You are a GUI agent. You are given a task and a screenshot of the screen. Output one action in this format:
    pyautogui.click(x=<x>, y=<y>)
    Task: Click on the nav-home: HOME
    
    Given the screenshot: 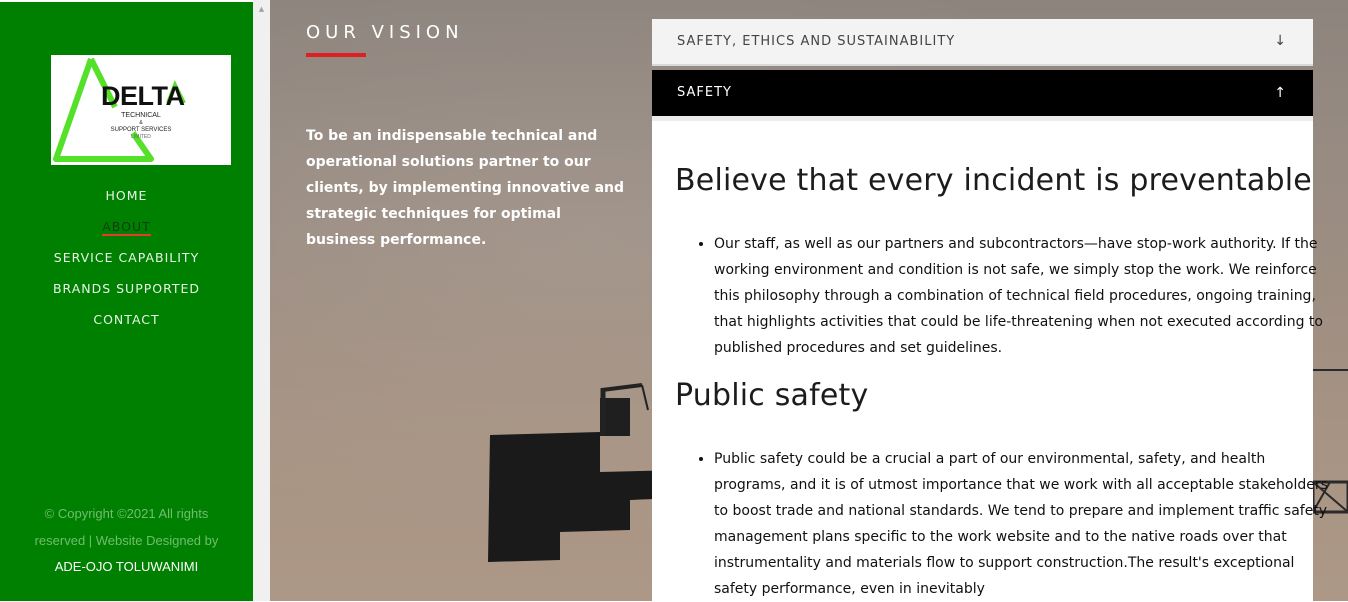 What is the action you would take?
    pyautogui.click(x=126, y=201)
    